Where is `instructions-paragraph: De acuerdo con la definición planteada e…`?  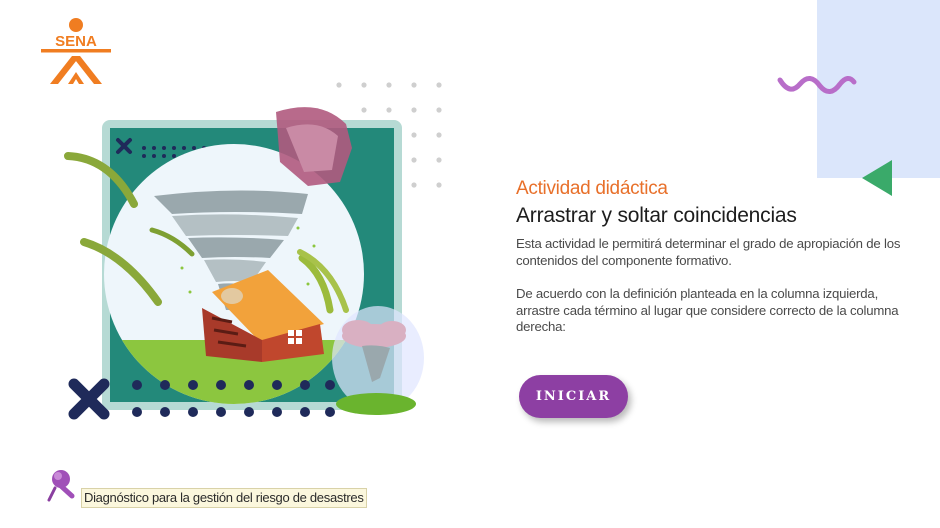 instructions-paragraph: De acuerdo con la definición planteada e… is located at coordinates (707, 310).